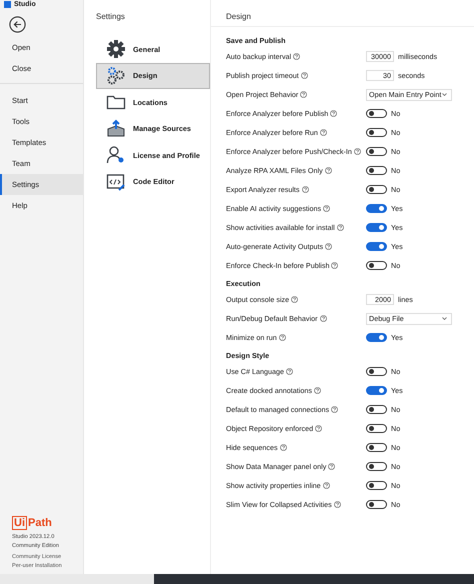 The height and width of the screenshot is (584, 474). I want to click on panel-title: Settings, so click(111, 17).